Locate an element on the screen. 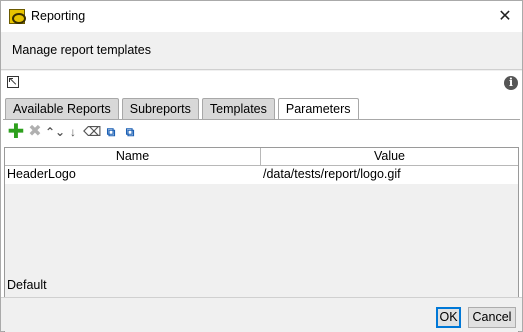 This screenshot has width=523, height=332. parameters-toolbar: ✚ ✖ ⌃⌄ ↓ ⌫ ⧉ ⧉ is located at coordinates (73, 132).